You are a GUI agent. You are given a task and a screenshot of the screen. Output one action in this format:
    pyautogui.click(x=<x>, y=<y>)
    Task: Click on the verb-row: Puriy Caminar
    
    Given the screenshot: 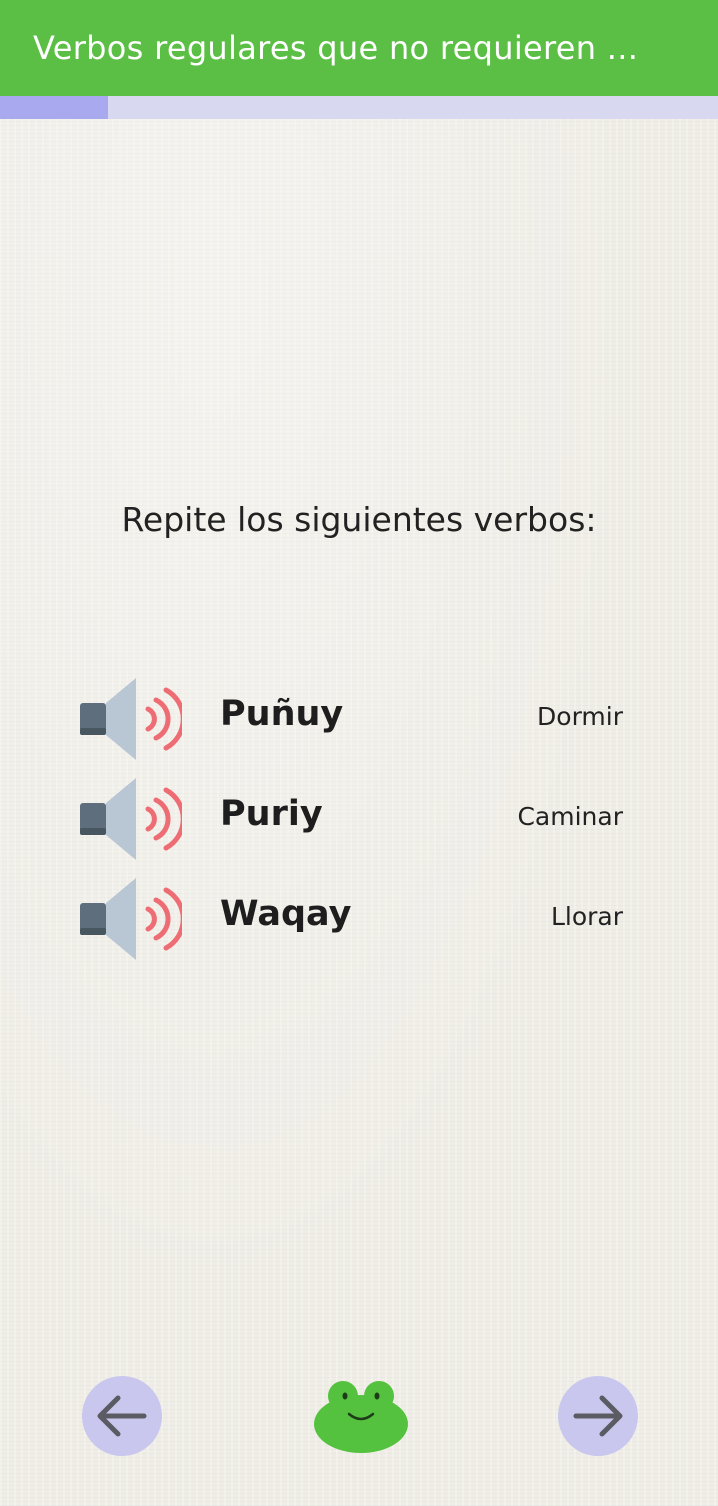 What is the action you would take?
    pyautogui.click(x=350, y=819)
    